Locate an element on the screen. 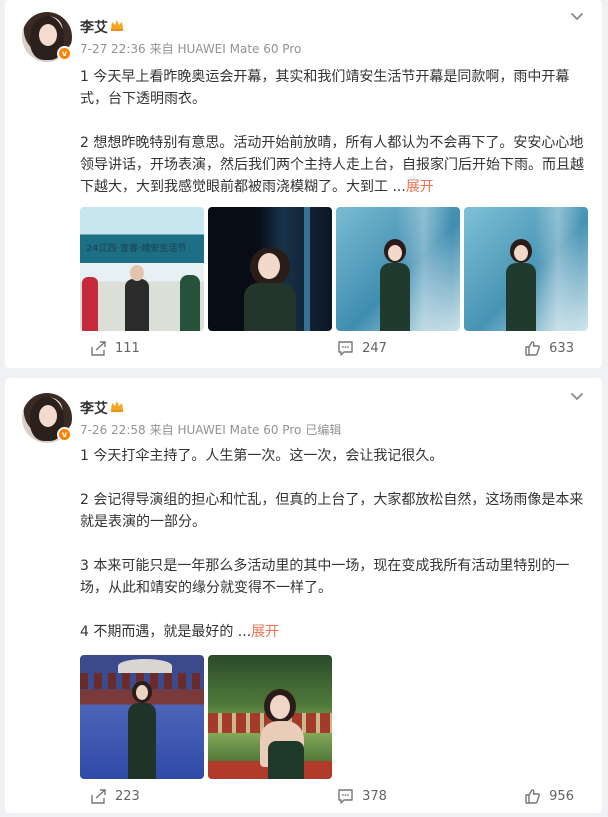 This screenshot has width=608, height=817. post-time: 7-26 22:58 is located at coordinates (113, 430).